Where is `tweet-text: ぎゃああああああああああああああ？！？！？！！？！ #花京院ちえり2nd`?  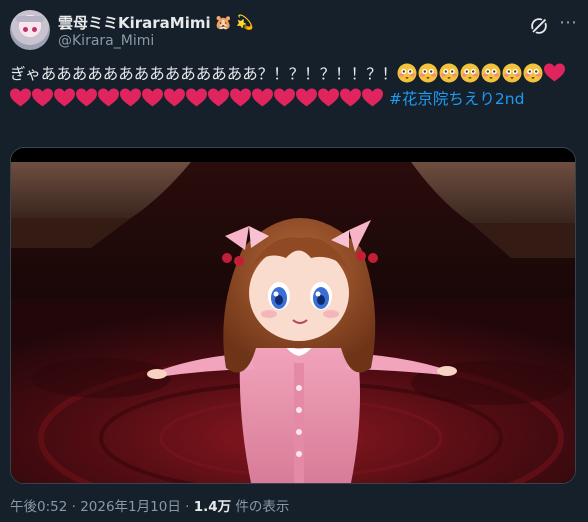
tweet-text: ぎゃああああああああああああああ？！？！？！！？！ #花京院ちえり2nd is located at coordinates (292, 87).